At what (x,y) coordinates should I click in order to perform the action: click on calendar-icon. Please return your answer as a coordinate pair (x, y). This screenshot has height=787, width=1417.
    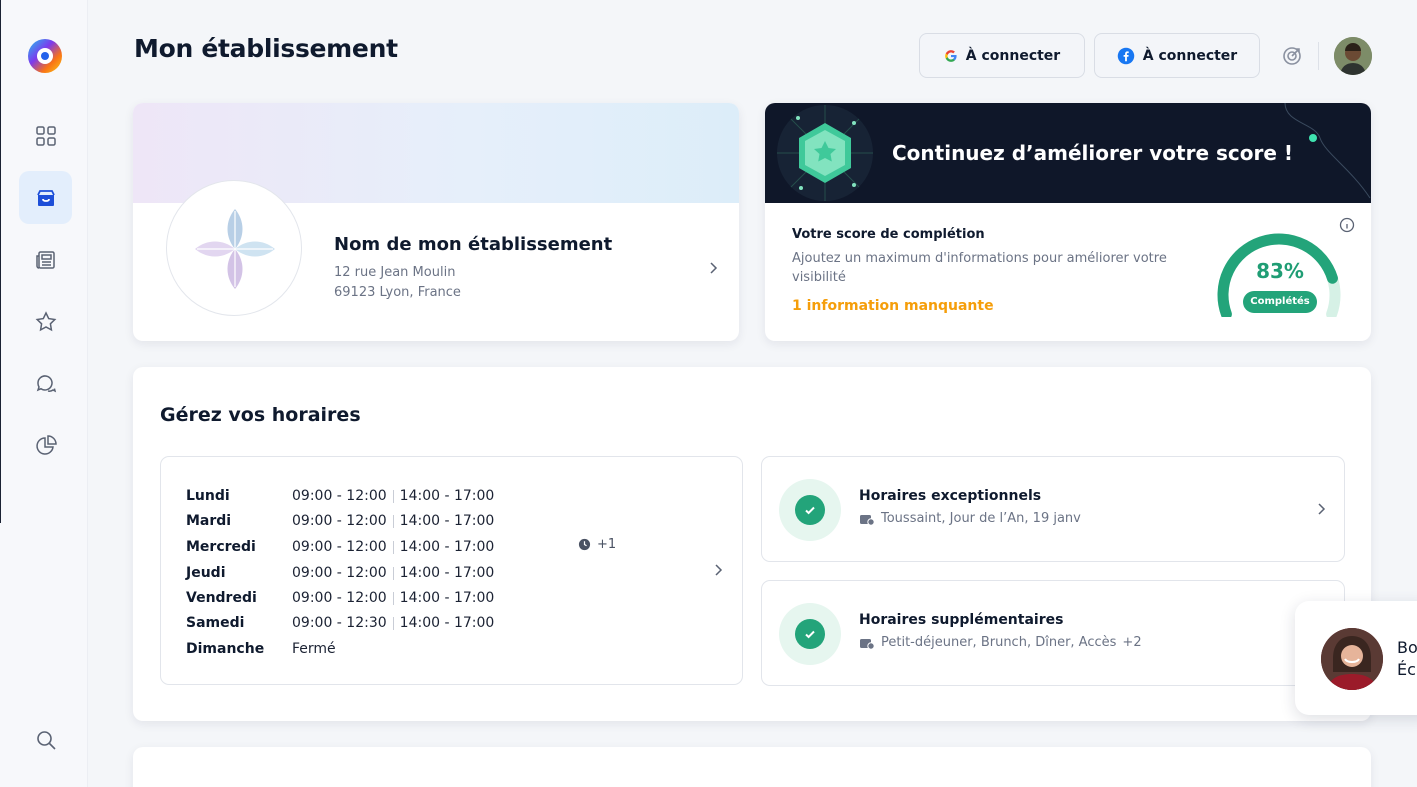
    Looking at the image, I should click on (867, 644).